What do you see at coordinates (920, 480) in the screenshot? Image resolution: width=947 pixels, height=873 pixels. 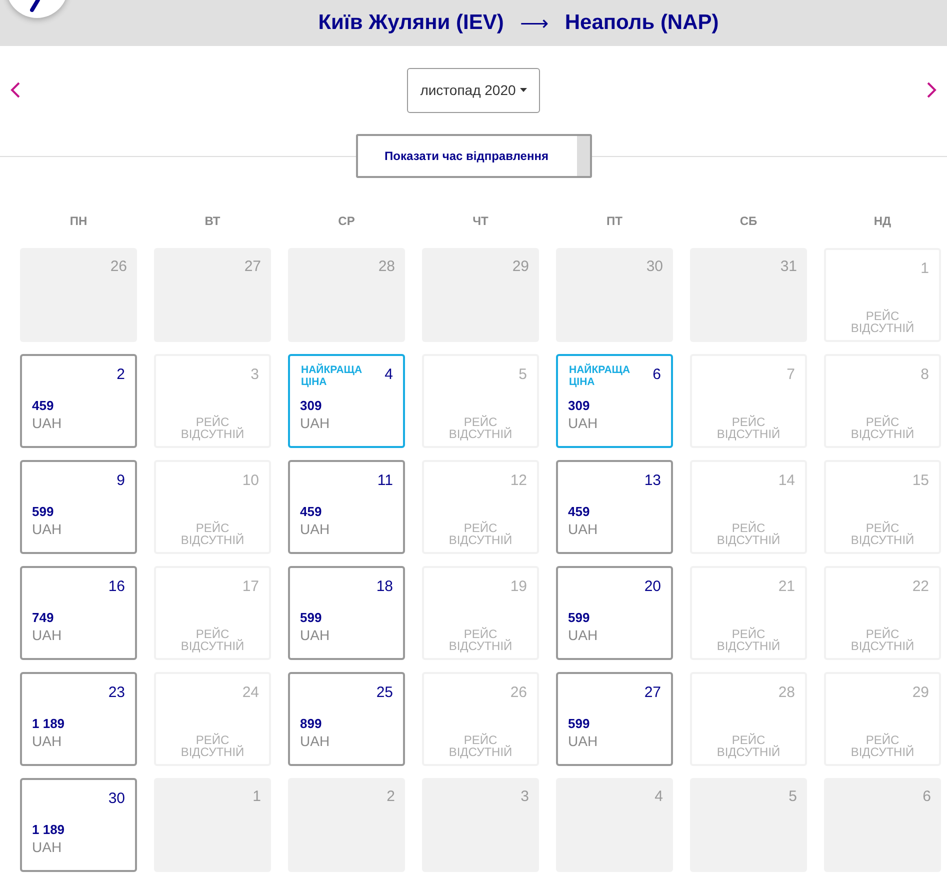 I see `day-number: 15` at bounding box center [920, 480].